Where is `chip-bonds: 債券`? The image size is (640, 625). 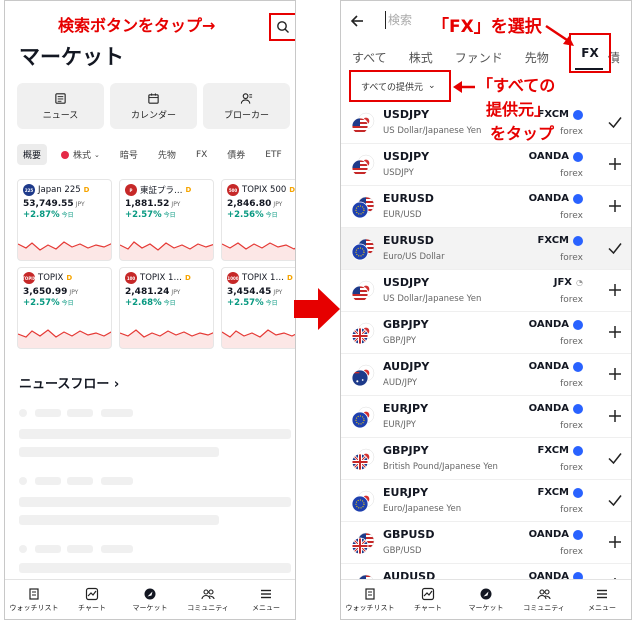
chip-bonds: 債券 is located at coordinates (236, 154).